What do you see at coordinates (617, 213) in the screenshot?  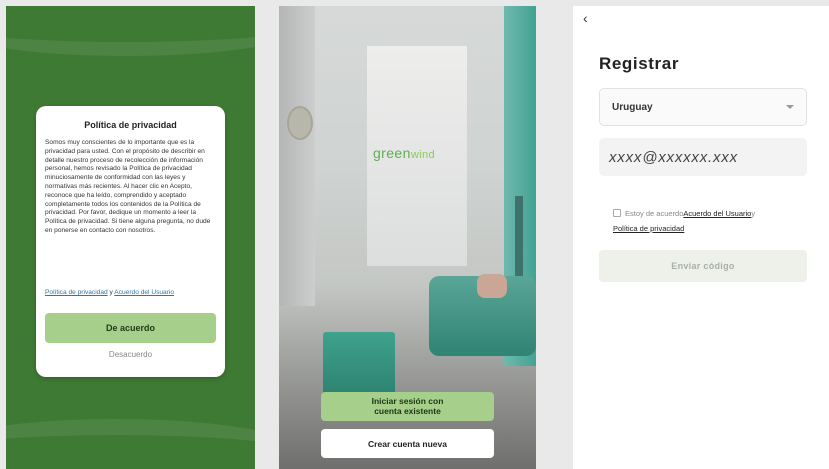 I see `checkbox-icon` at bounding box center [617, 213].